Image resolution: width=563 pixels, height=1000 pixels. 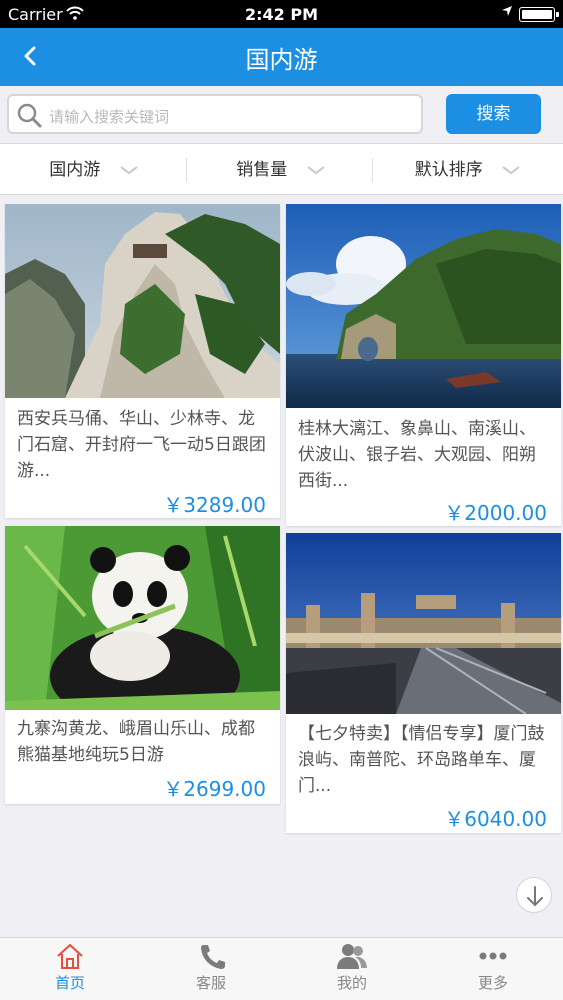 What do you see at coordinates (214, 789) in the screenshot?
I see `product-price: ￥2699.00` at bounding box center [214, 789].